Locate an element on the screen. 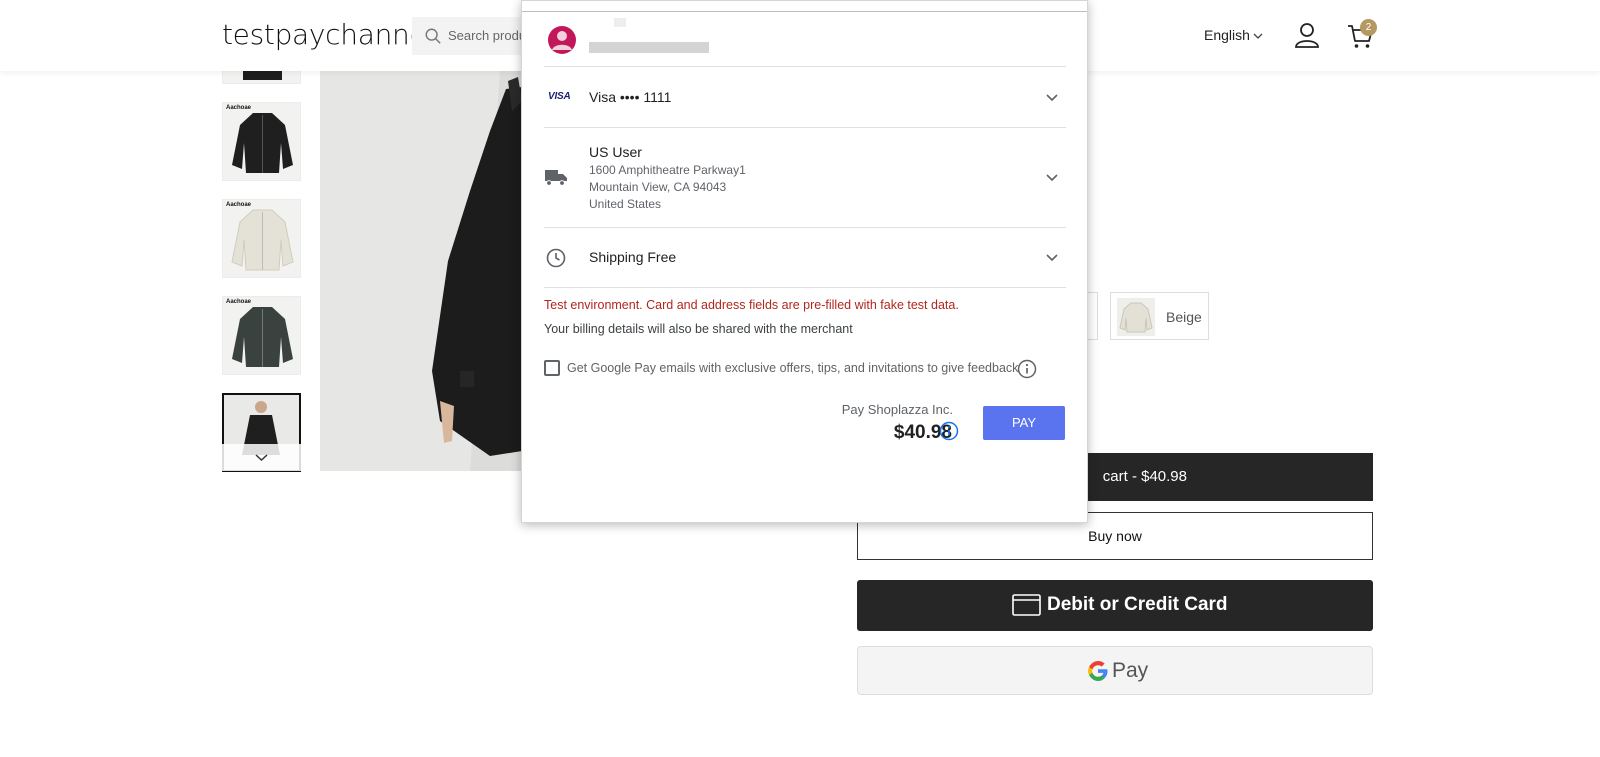 The image size is (1600, 757). address-name: US User is located at coordinates (615, 152).